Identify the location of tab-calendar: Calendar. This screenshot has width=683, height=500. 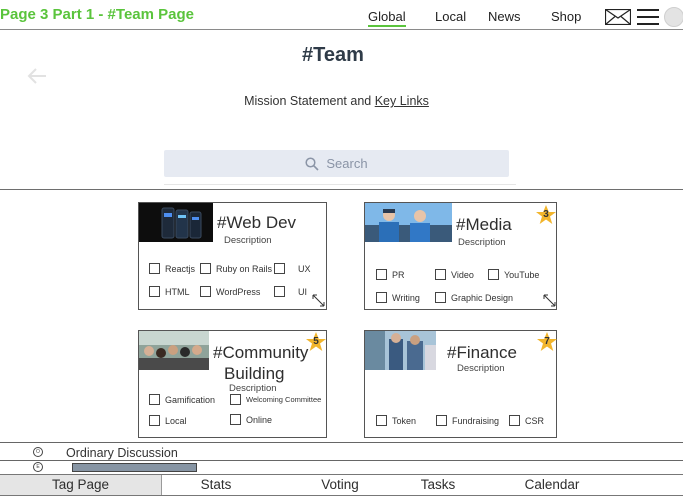
(552, 485).